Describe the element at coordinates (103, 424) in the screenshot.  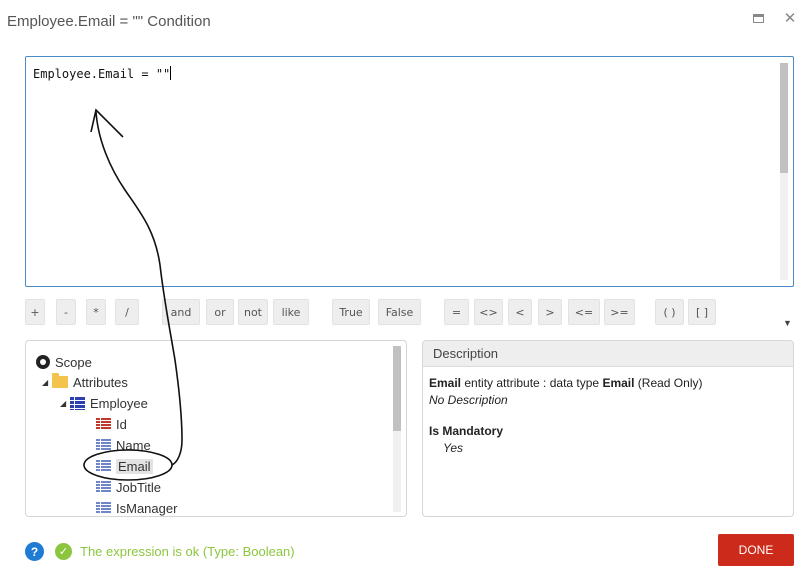
I see `key-attribute-icon` at that location.